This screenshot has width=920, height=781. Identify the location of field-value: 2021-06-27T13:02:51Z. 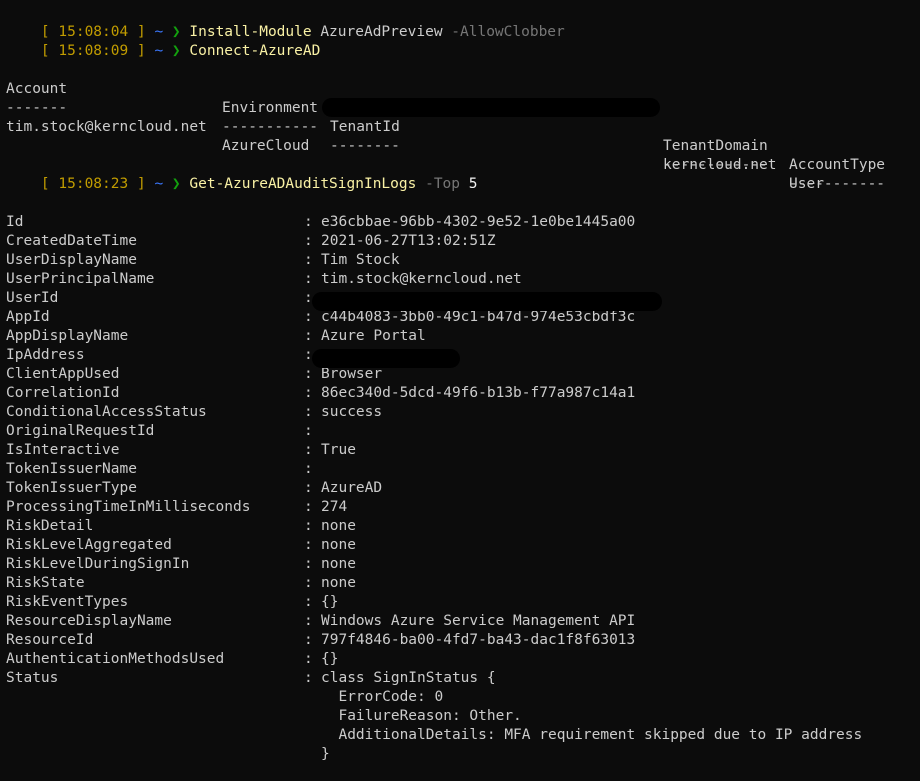
(408, 241).